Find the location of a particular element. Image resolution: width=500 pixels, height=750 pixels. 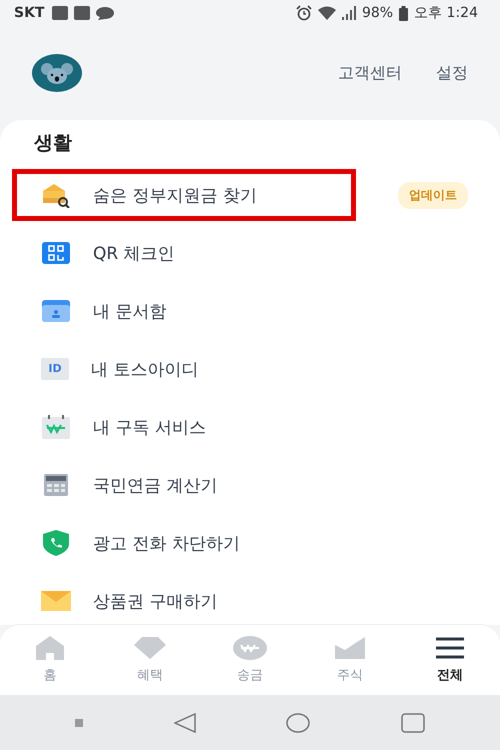

update-badge: 업데이트 is located at coordinates (433, 195).